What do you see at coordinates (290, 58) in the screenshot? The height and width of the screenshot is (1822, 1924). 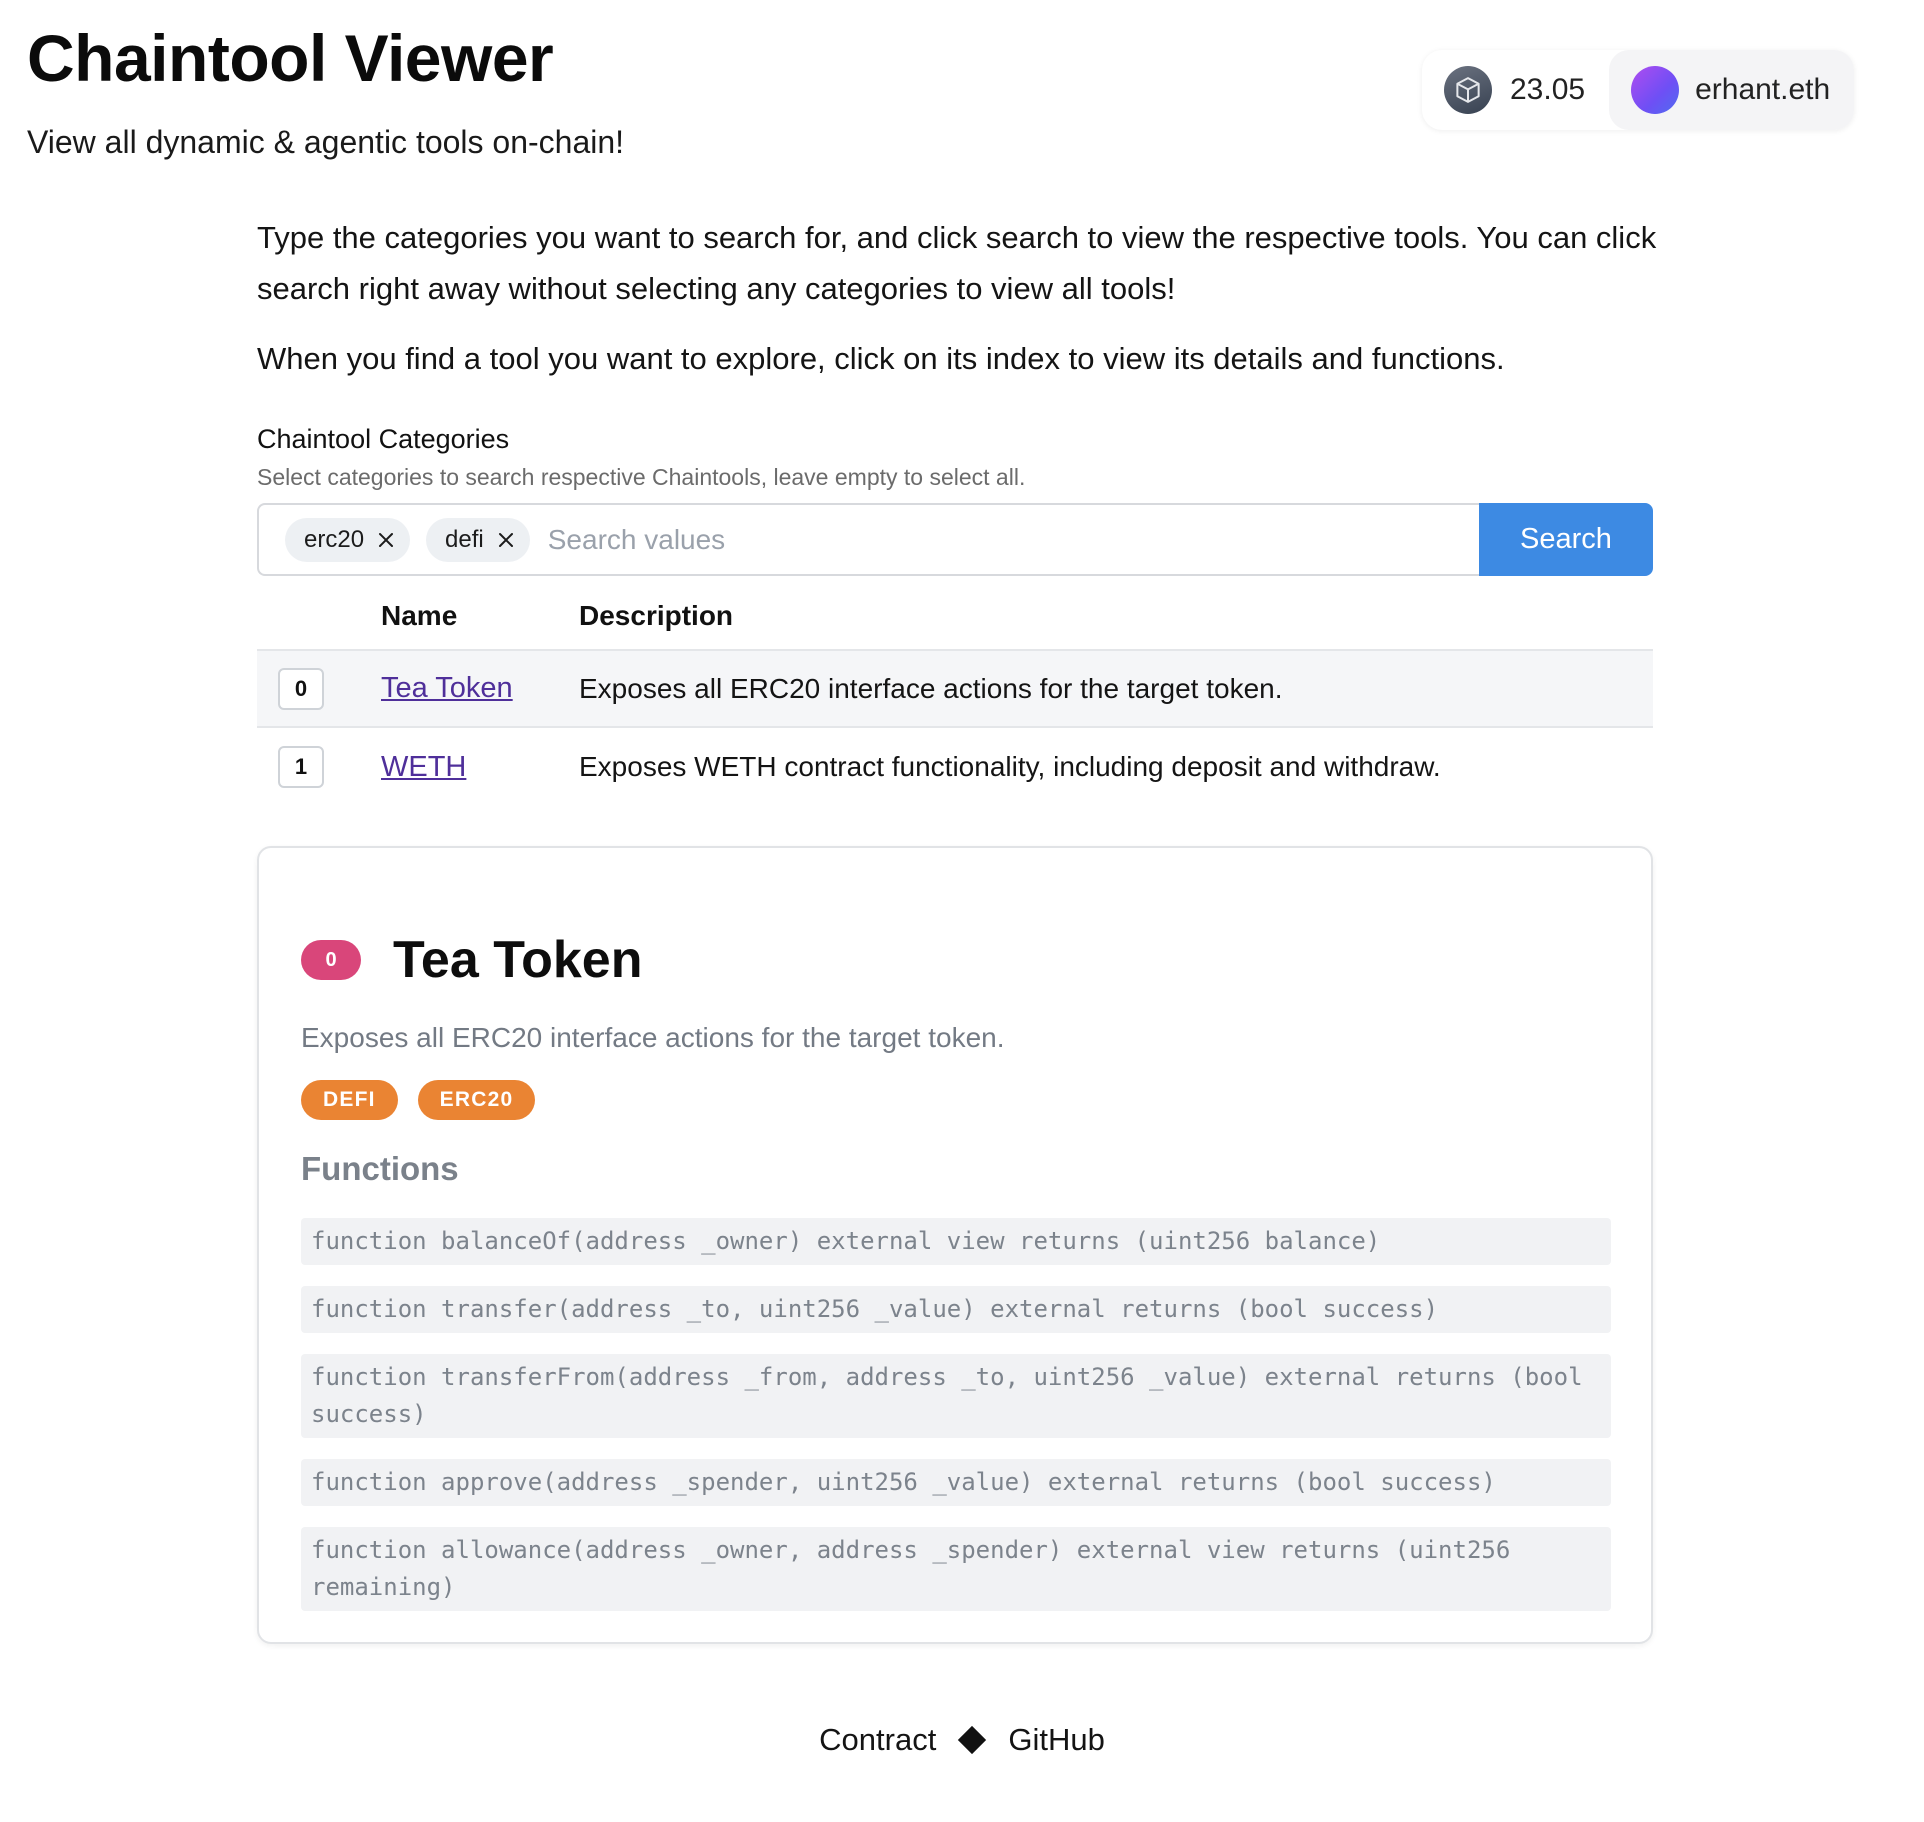 I see `app-title: Chaintool Viewer` at bounding box center [290, 58].